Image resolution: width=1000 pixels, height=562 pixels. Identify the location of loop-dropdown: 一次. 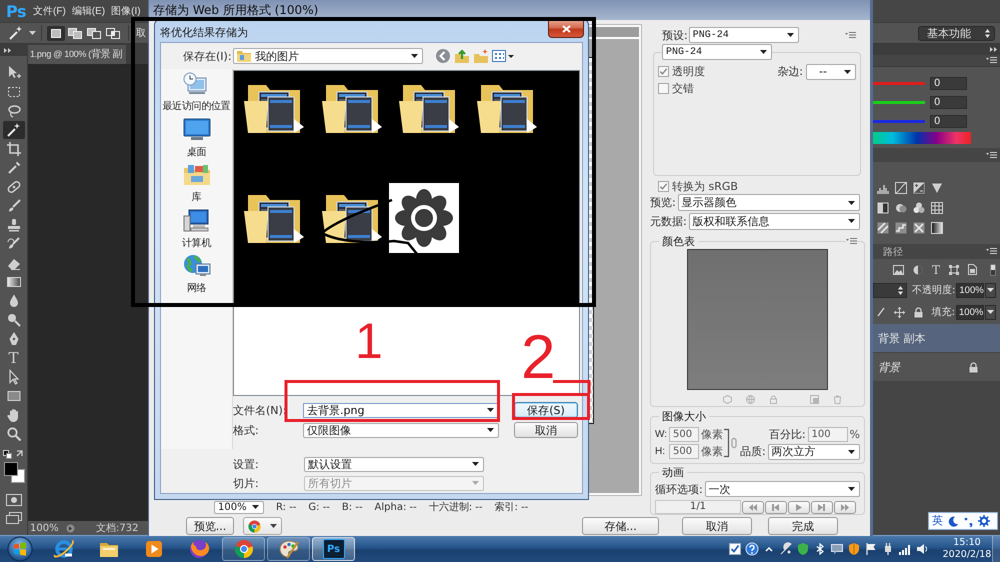
(782, 489).